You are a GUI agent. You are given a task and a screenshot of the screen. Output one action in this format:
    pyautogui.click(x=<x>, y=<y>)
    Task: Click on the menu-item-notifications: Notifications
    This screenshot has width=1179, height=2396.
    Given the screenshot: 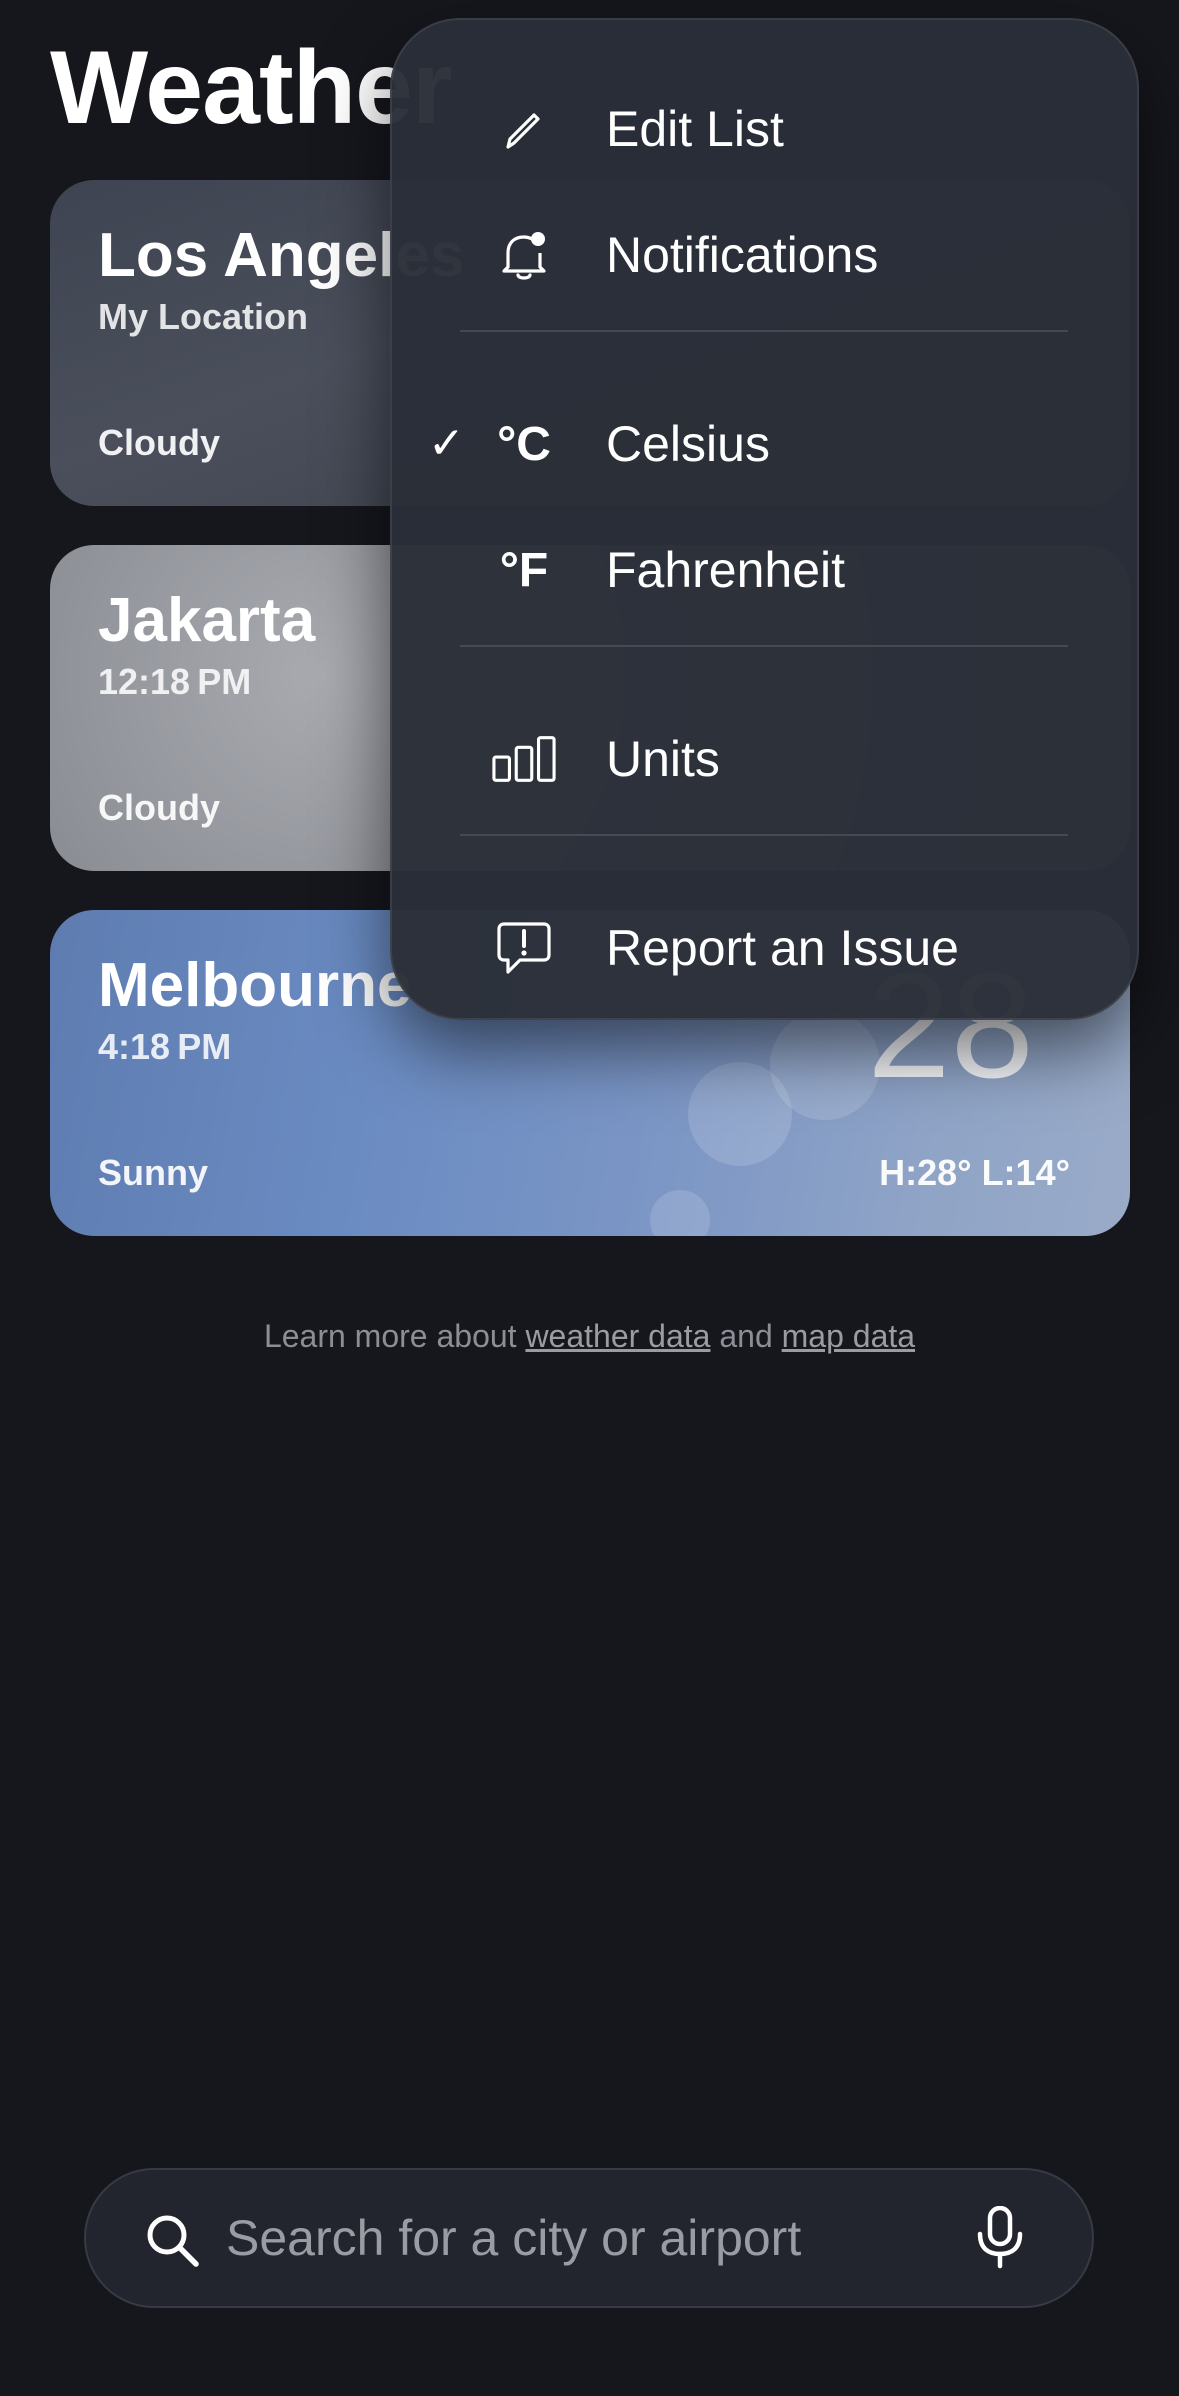 What is the action you would take?
    pyautogui.click(x=764, y=255)
    